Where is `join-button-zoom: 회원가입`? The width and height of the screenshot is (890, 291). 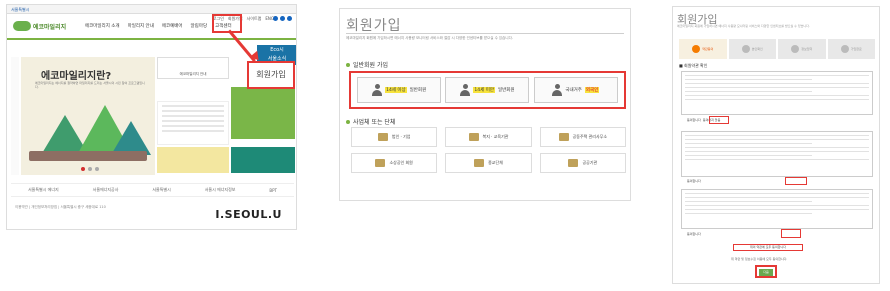
join-button-zoom: 회원가입 is located at coordinates (271, 75).